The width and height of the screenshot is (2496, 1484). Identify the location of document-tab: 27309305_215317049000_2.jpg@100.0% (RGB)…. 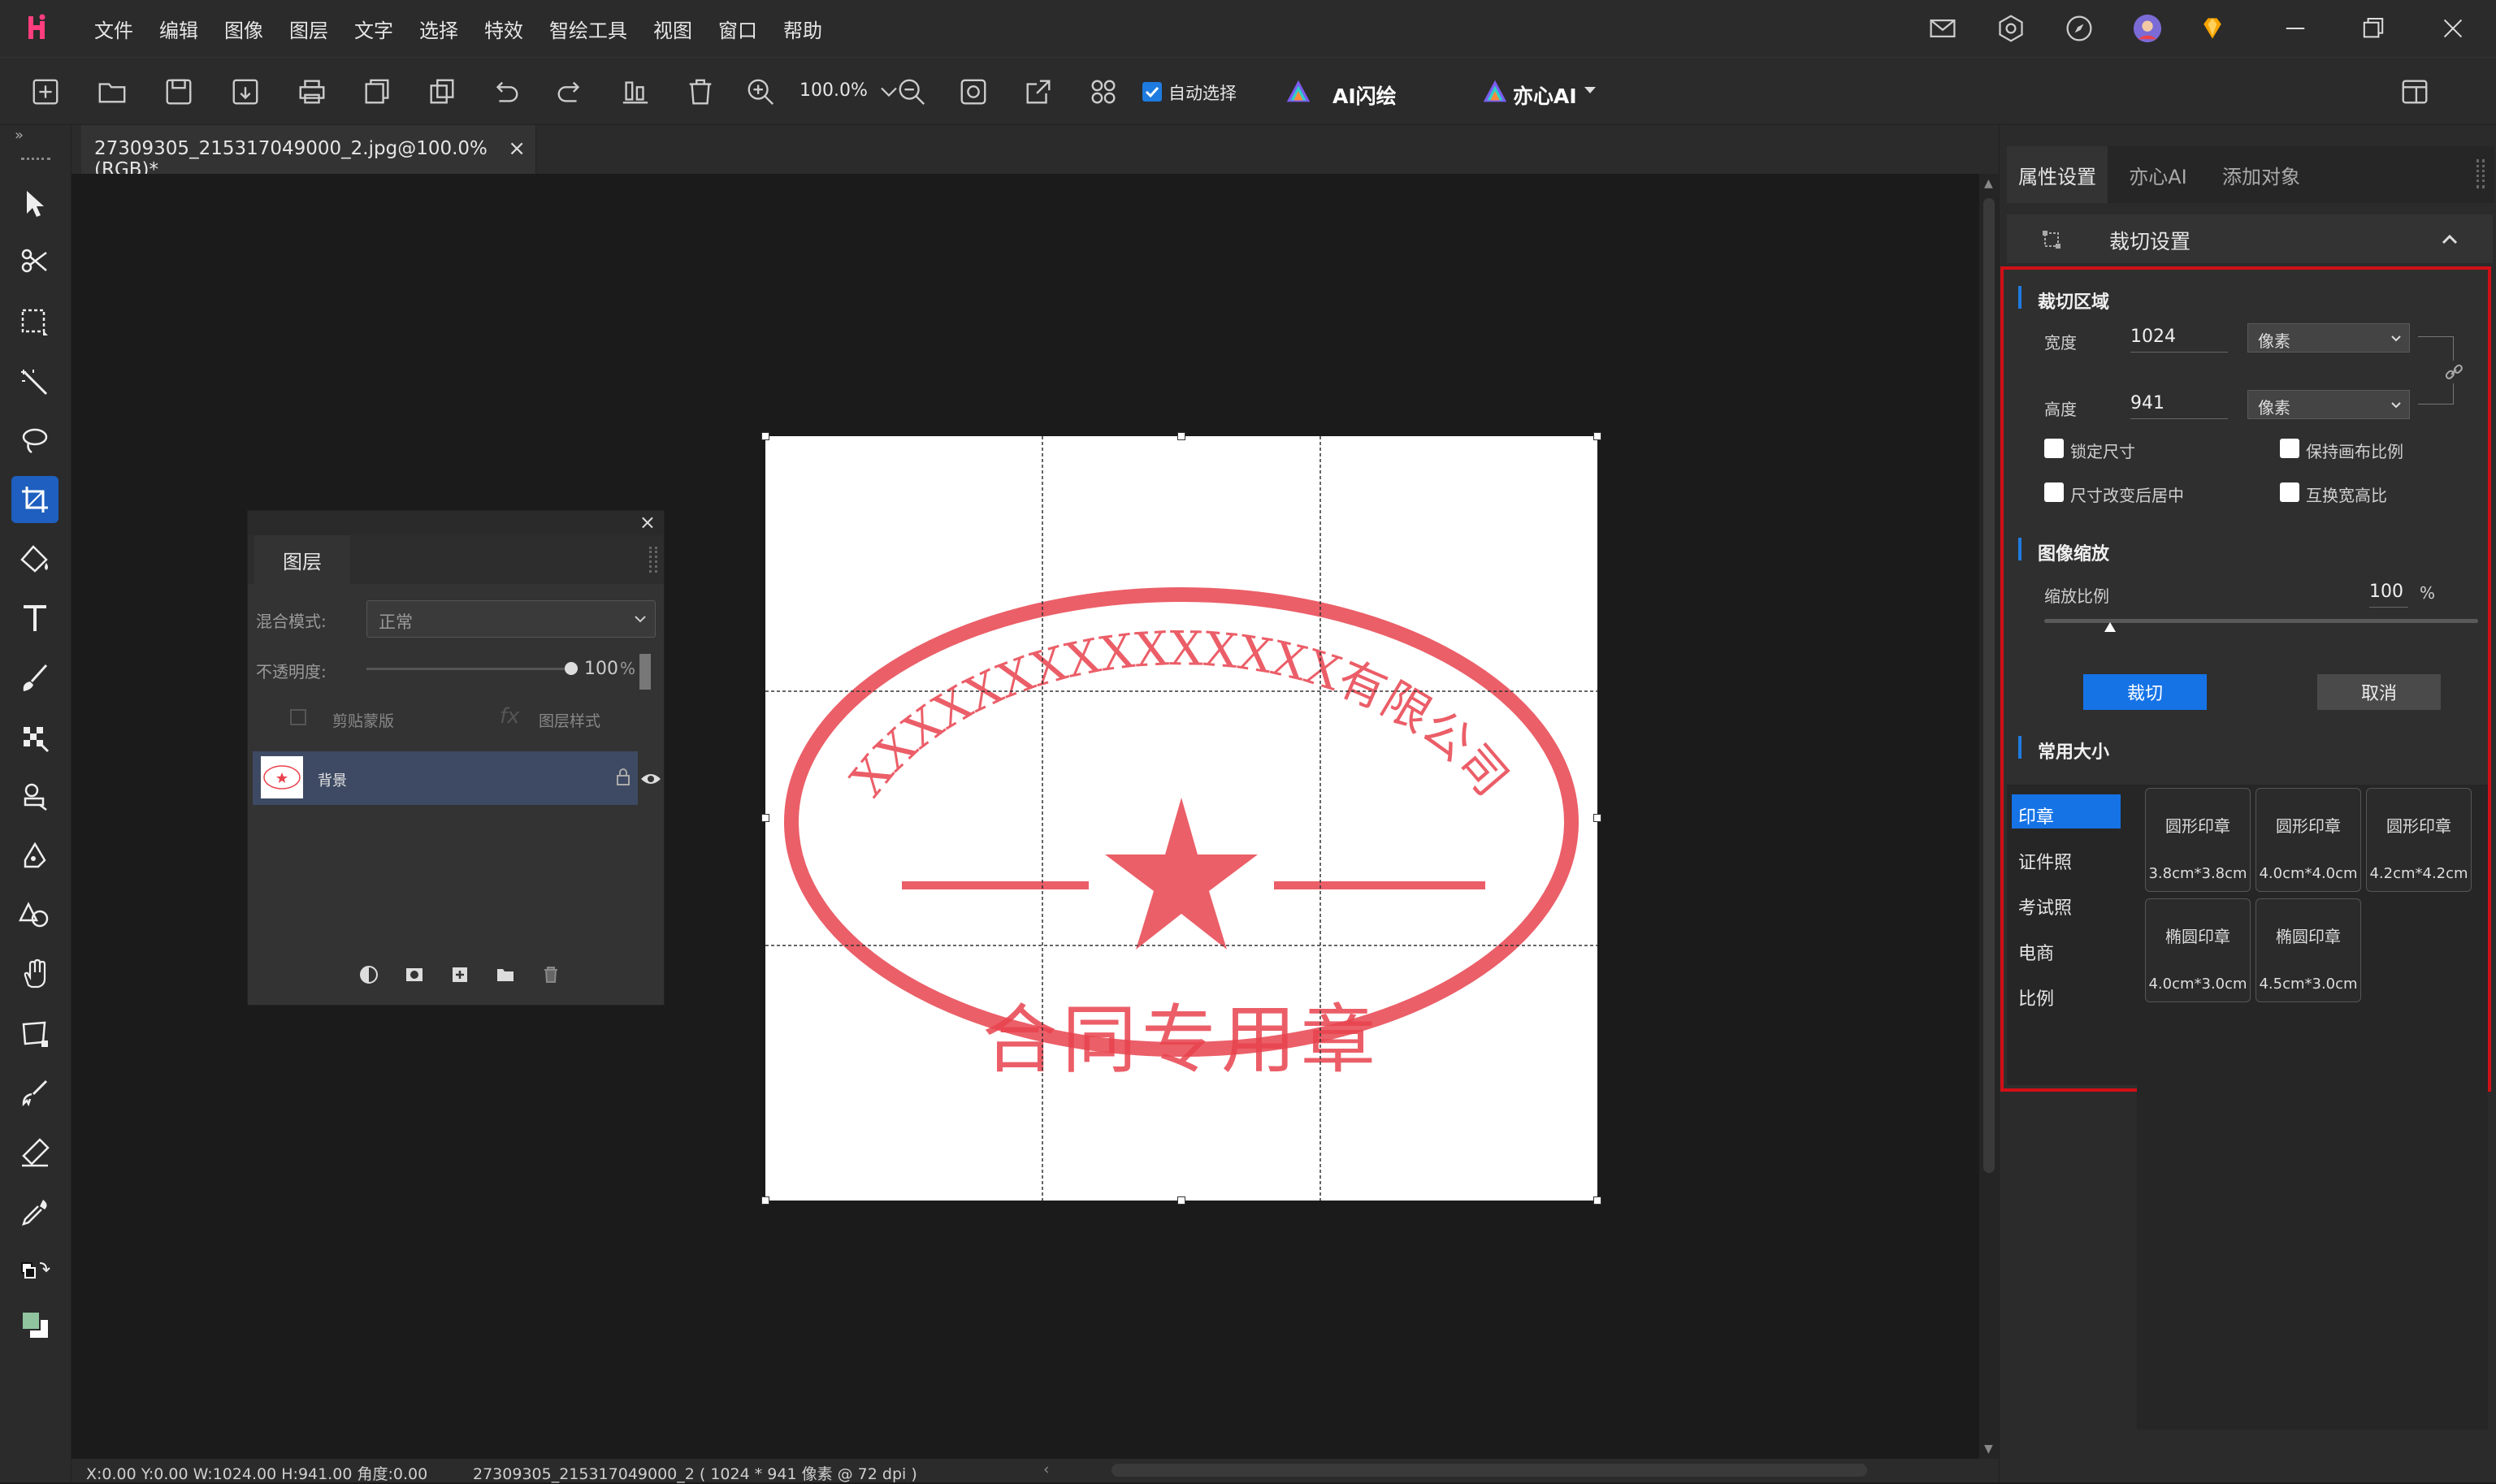
(309, 152).